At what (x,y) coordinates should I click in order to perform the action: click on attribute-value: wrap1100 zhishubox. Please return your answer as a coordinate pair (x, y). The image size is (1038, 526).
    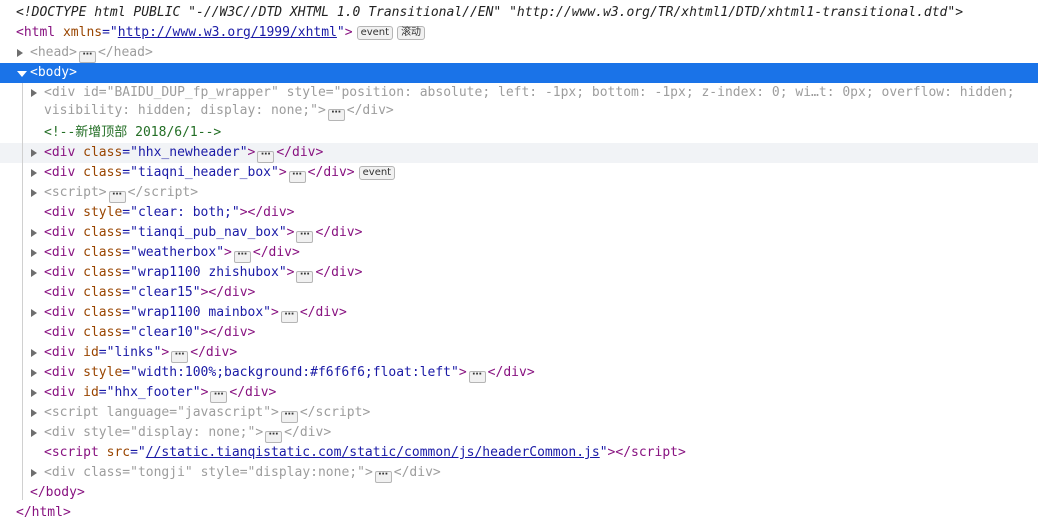
    Looking at the image, I should click on (208, 272).